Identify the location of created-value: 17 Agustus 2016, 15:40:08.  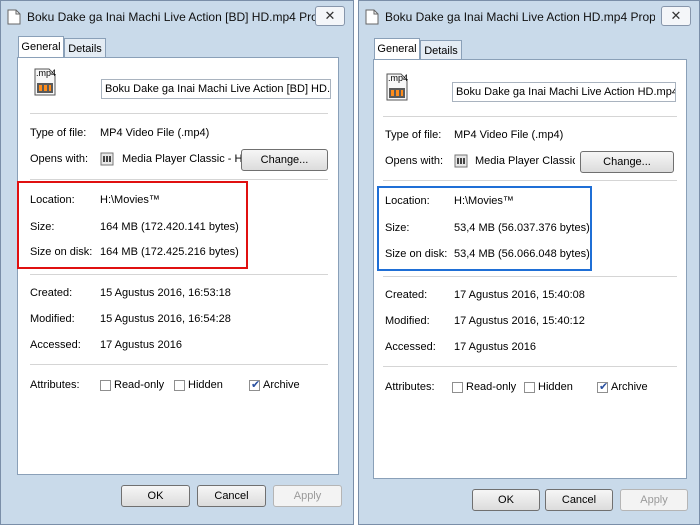
(519, 295).